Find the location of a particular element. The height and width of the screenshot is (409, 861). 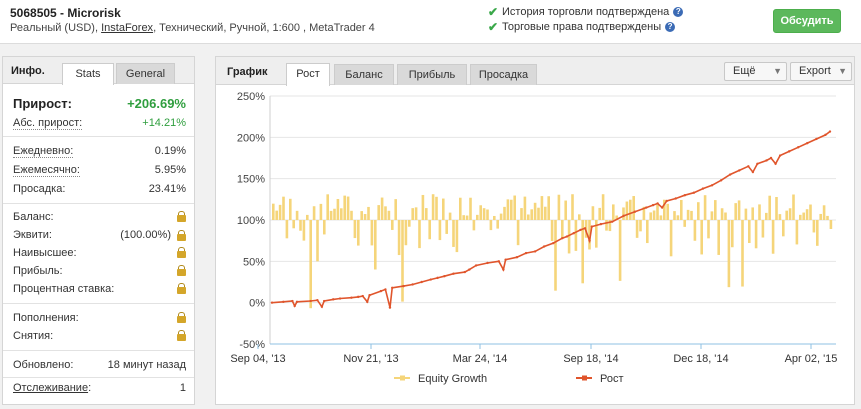

legend-equity-growth-marker is located at coordinates (402, 378).